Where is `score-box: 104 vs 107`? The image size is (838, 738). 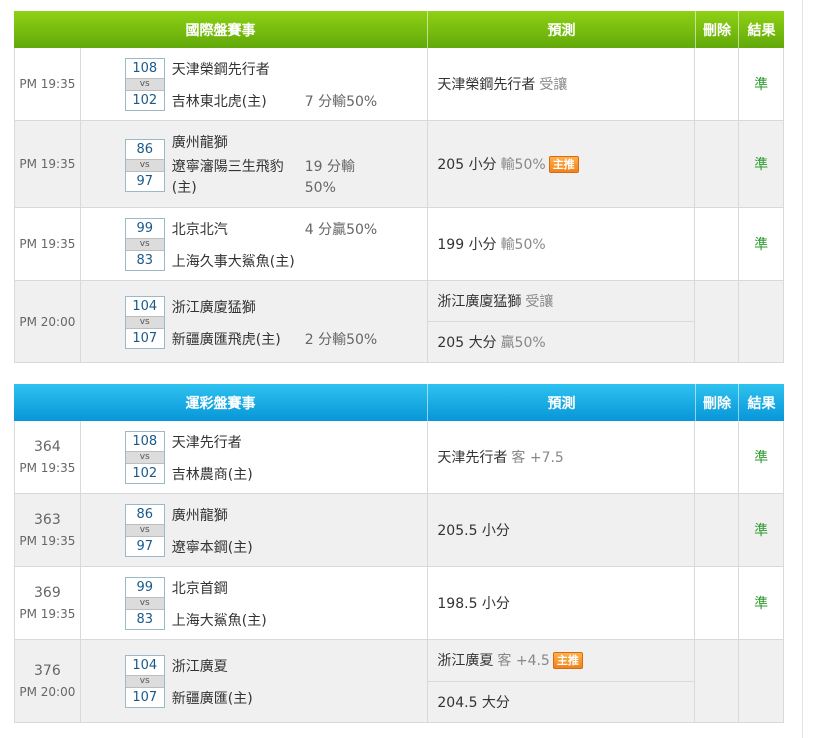 score-box: 104 vs 107 is located at coordinates (144, 322).